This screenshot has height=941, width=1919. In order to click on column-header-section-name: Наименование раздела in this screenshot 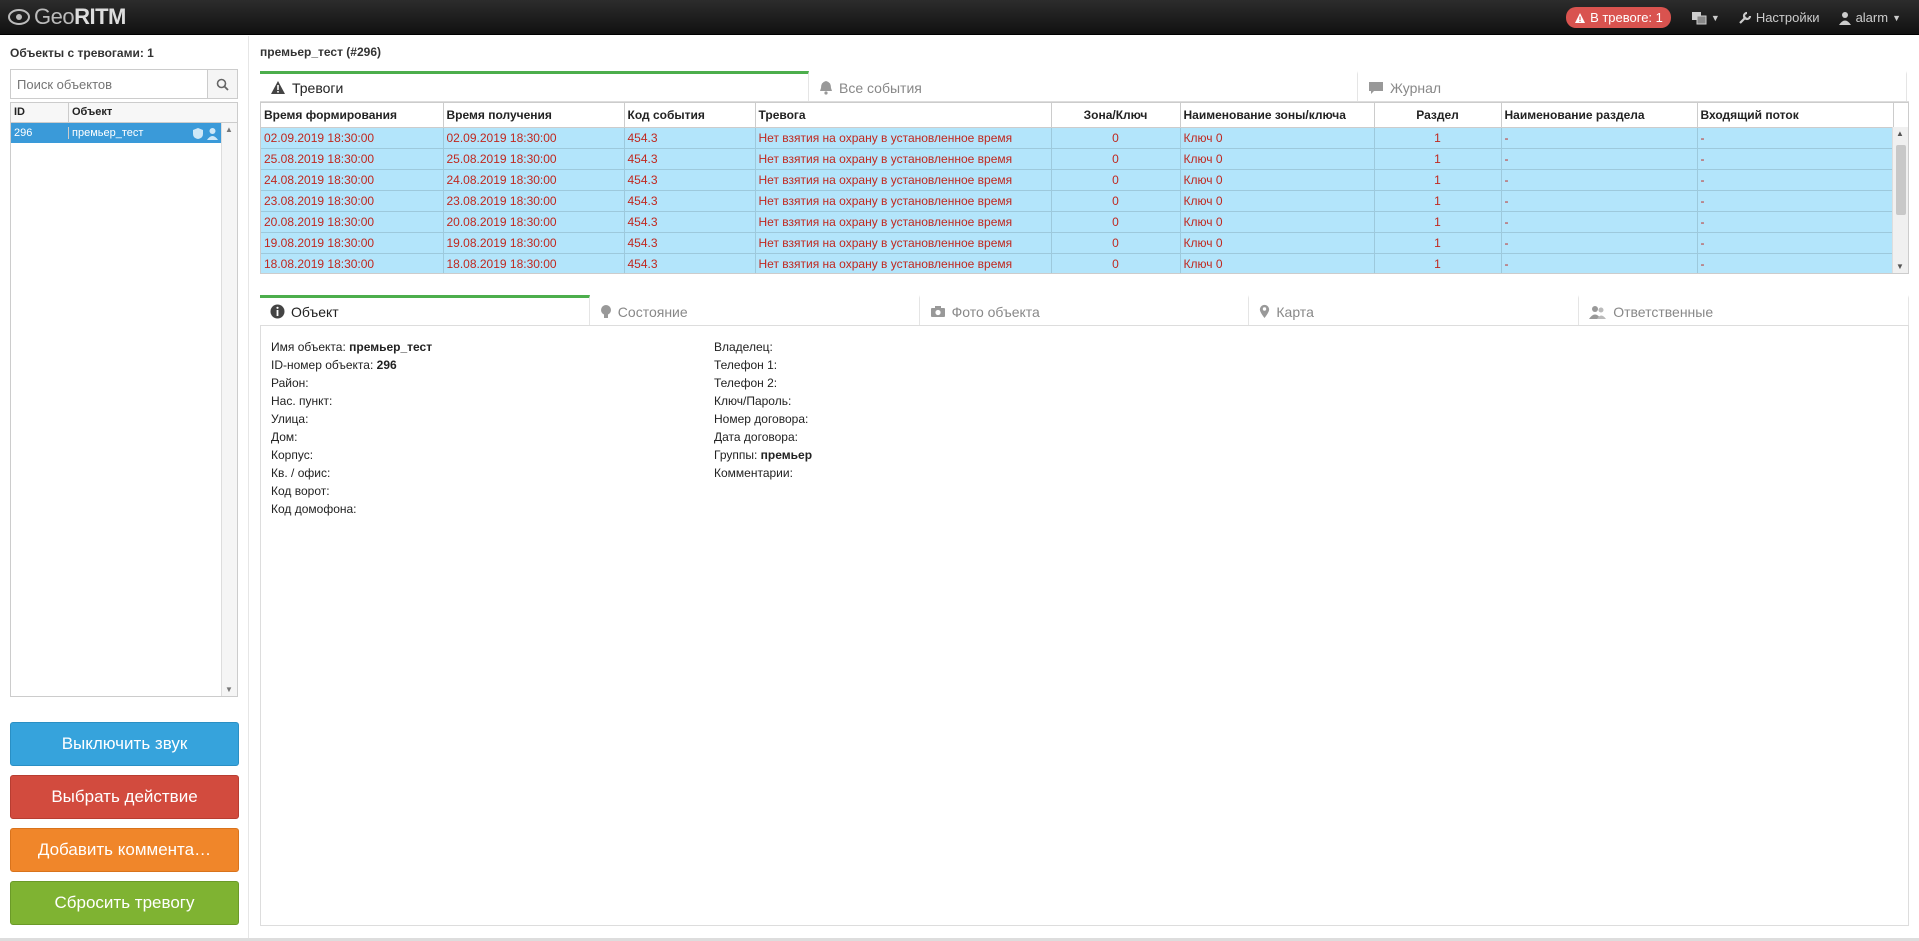, I will do `click(1599, 115)`.